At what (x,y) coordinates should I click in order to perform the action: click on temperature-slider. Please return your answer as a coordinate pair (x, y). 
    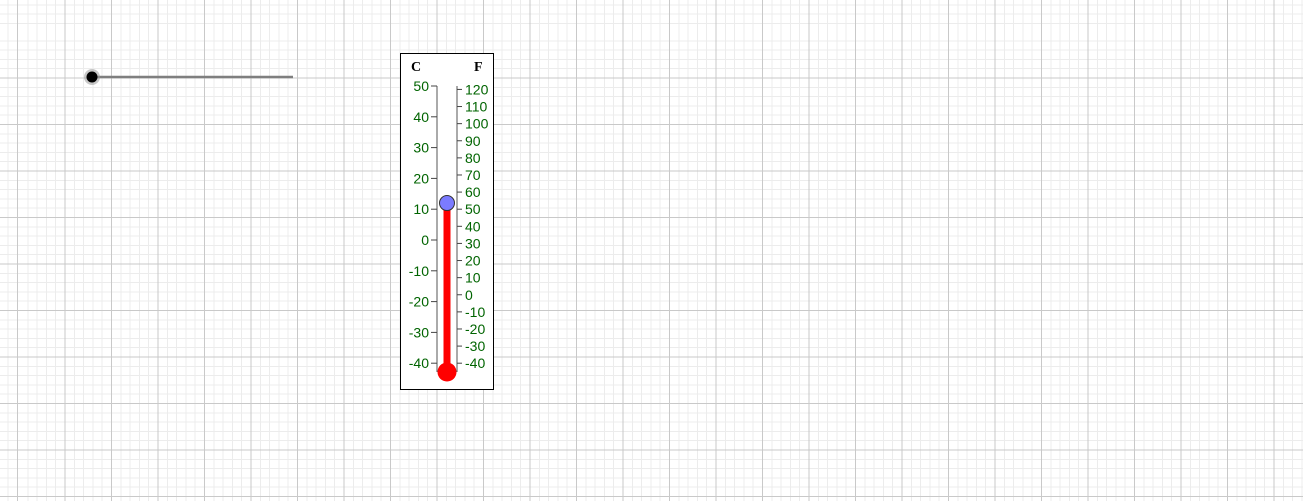
    Looking at the image, I should click on (188, 77).